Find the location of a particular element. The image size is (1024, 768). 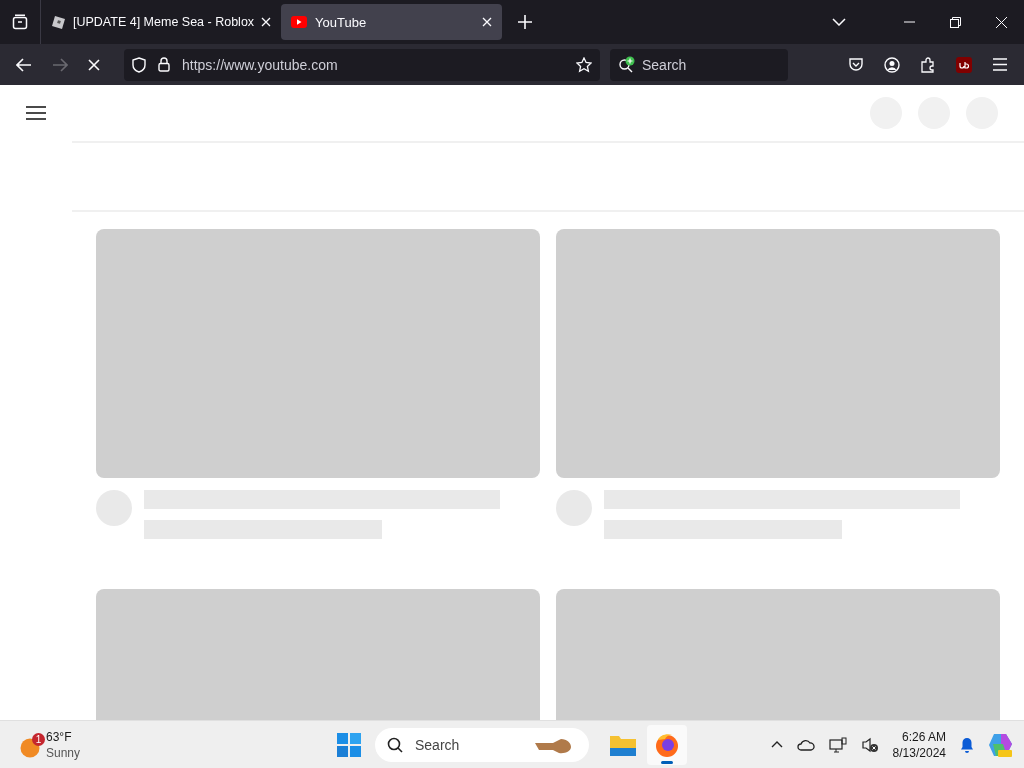

address-field: https://www.youtube.com is located at coordinates (362, 64).